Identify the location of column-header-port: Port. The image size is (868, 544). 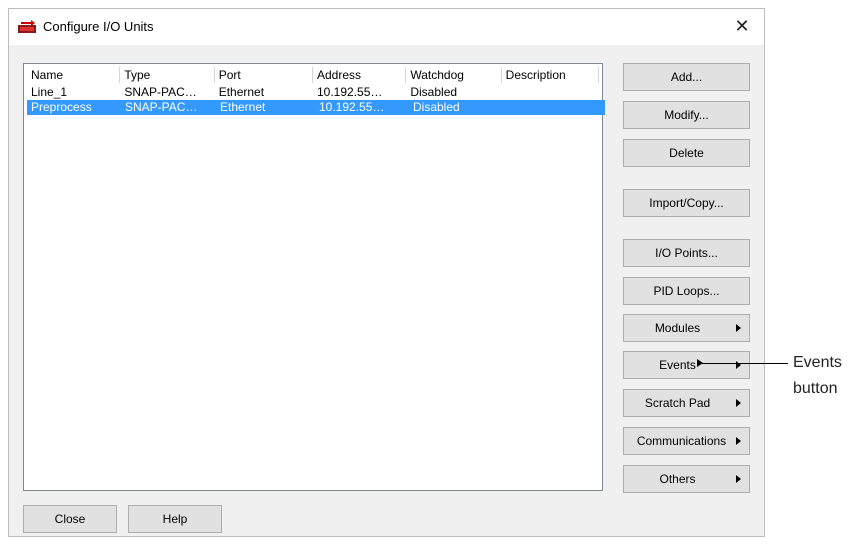
(263, 75).